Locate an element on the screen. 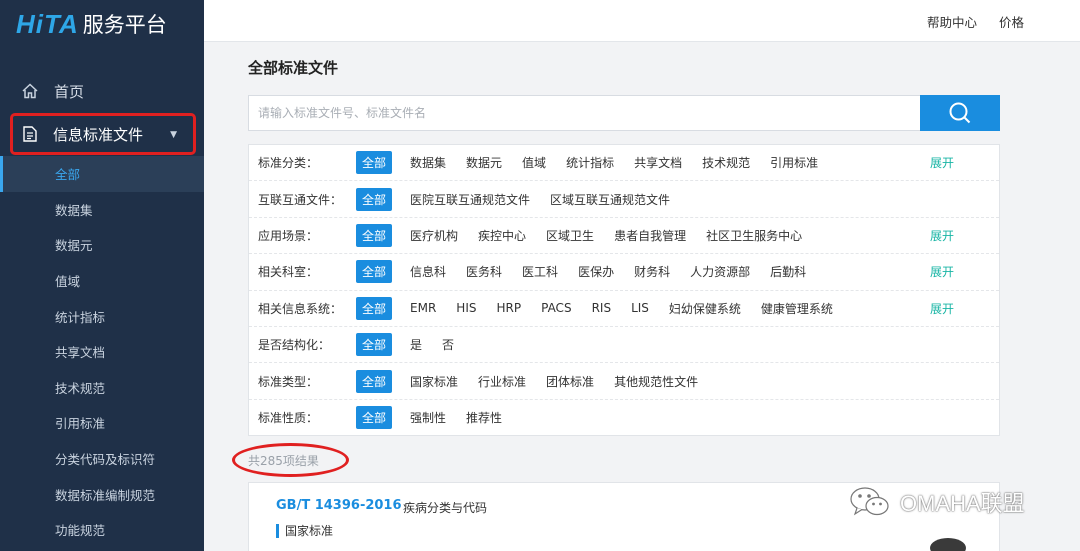 This screenshot has width=1080, height=551. sidebar-item-codes: 分类代码及标识符 is located at coordinates (102, 459).